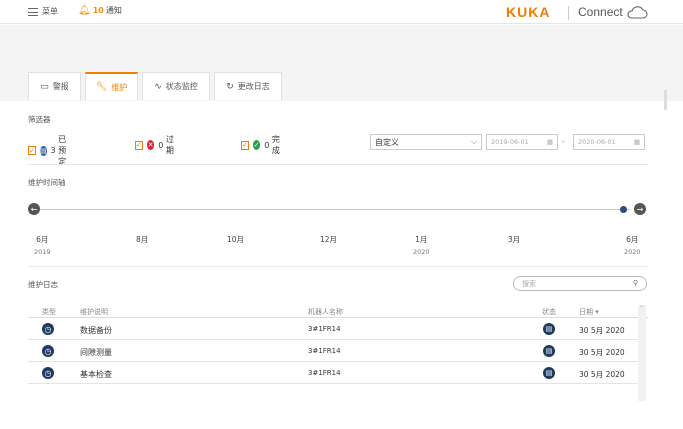  What do you see at coordinates (156, 145) in the screenshot?
I see `filter-overdue: ✓ ✕ 0 过期` at bounding box center [156, 145].